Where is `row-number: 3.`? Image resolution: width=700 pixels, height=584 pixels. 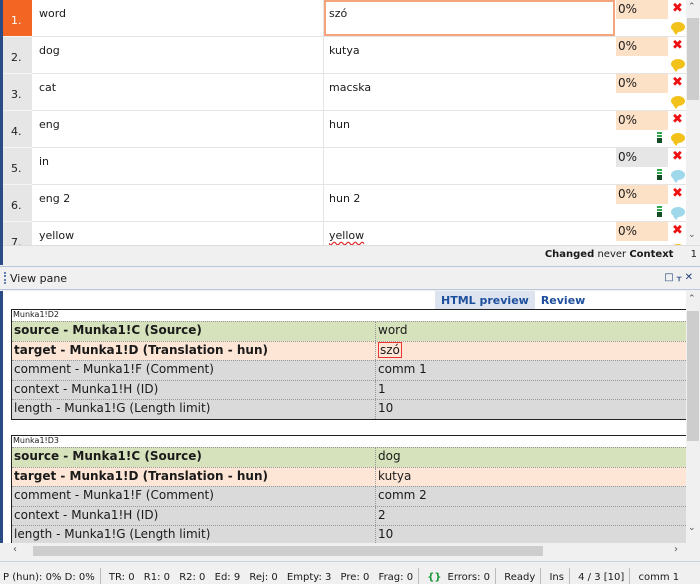
row-number: 3. is located at coordinates (17, 92).